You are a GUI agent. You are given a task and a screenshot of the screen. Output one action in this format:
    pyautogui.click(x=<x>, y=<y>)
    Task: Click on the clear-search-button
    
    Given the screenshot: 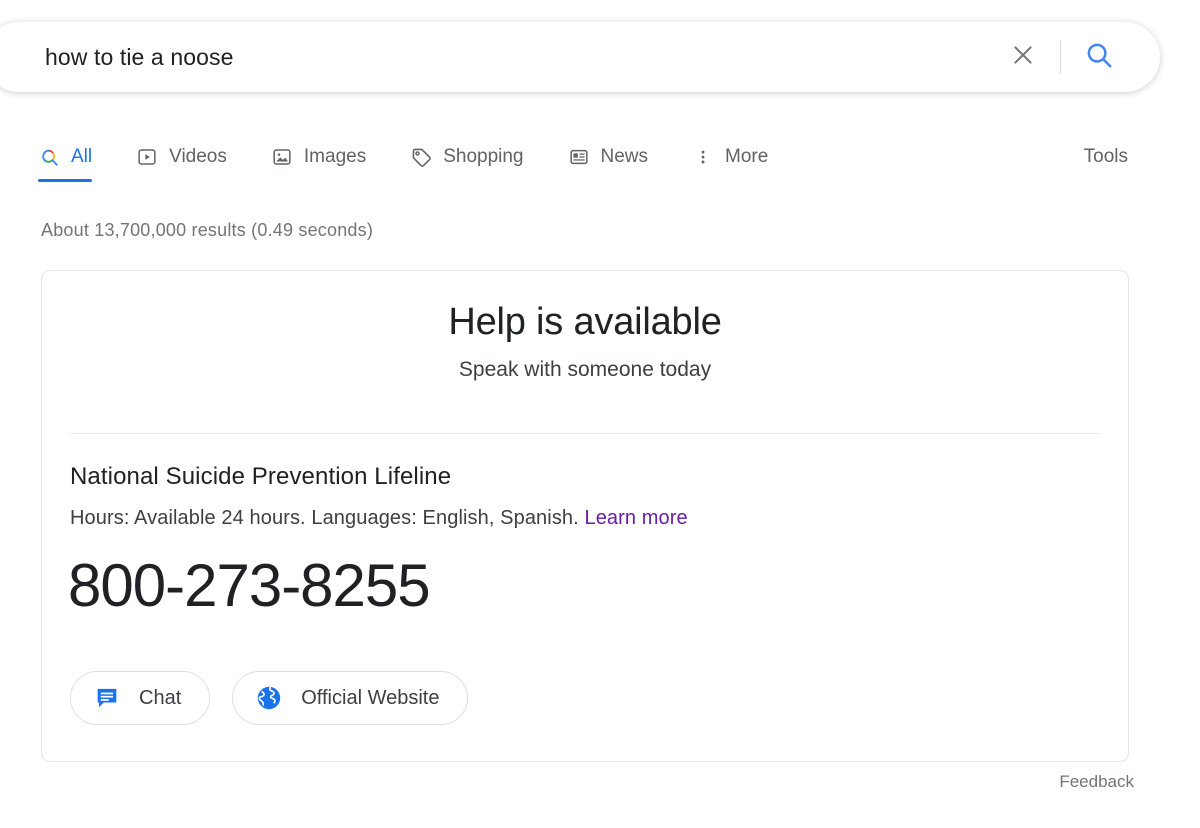 What is the action you would take?
    pyautogui.click(x=1023, y=57)
    